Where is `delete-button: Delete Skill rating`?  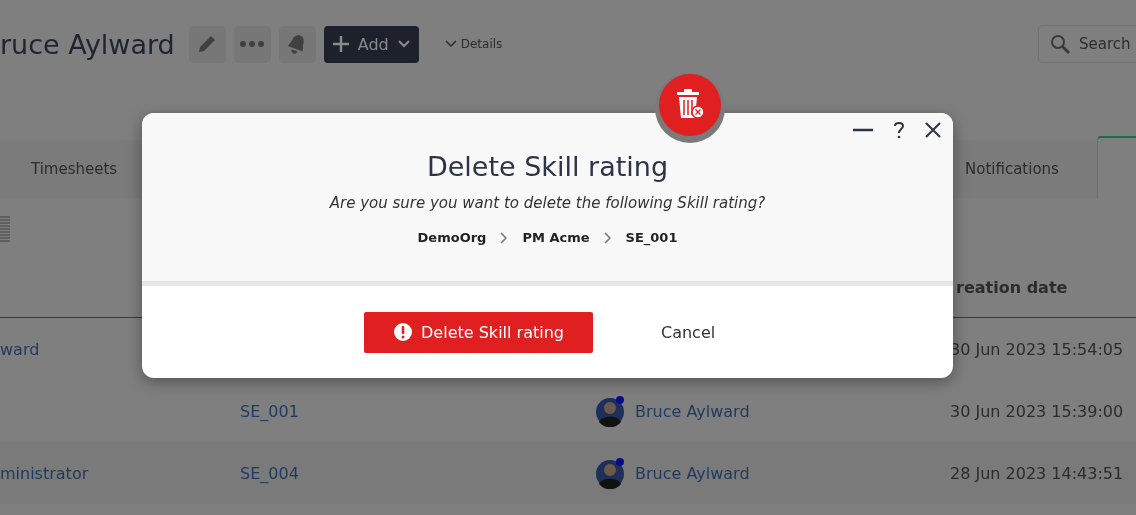 delete-button: Delete Skill rating is located at coordinates (478, 332).